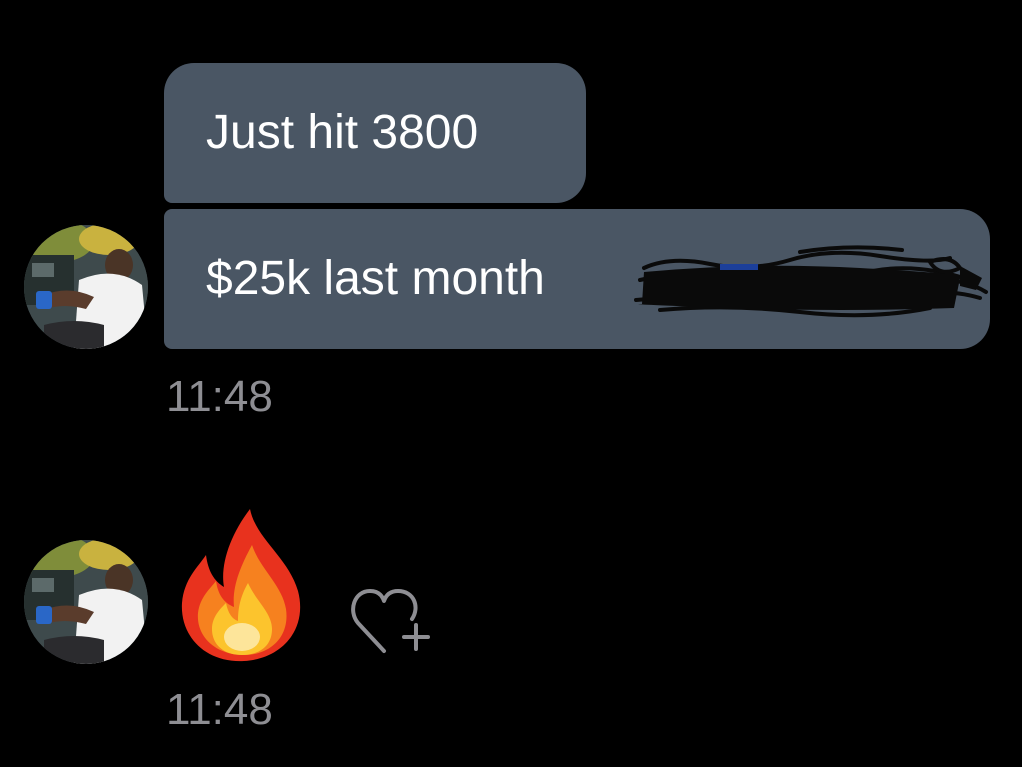  What do you see at coordinates (243, 584) in the screenshot?
I see `fire-emoji` at bounding box center [243, 584].